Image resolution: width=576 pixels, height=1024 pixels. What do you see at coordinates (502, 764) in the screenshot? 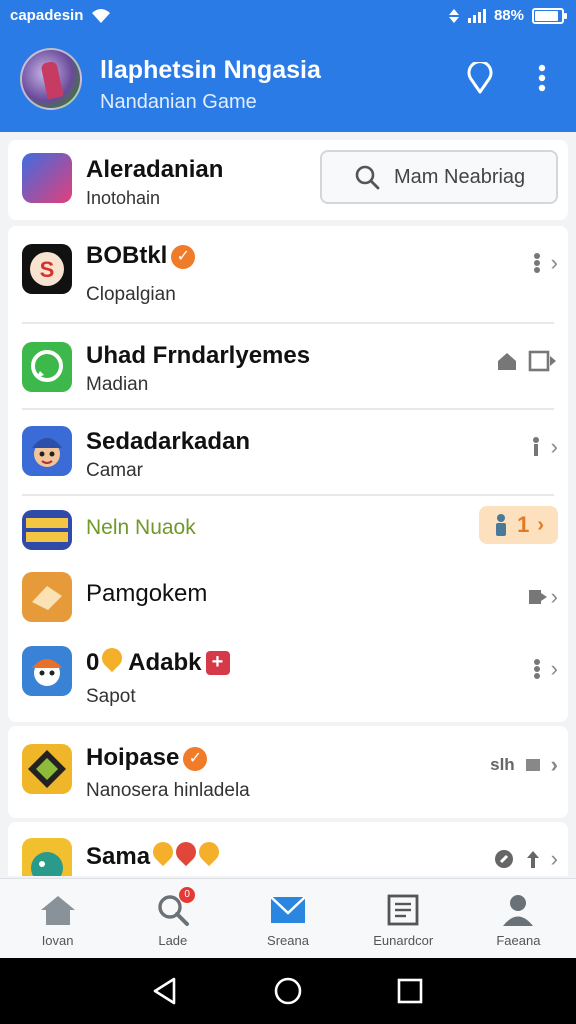
I see `action-text: slh` at bounding box center [502, 764].